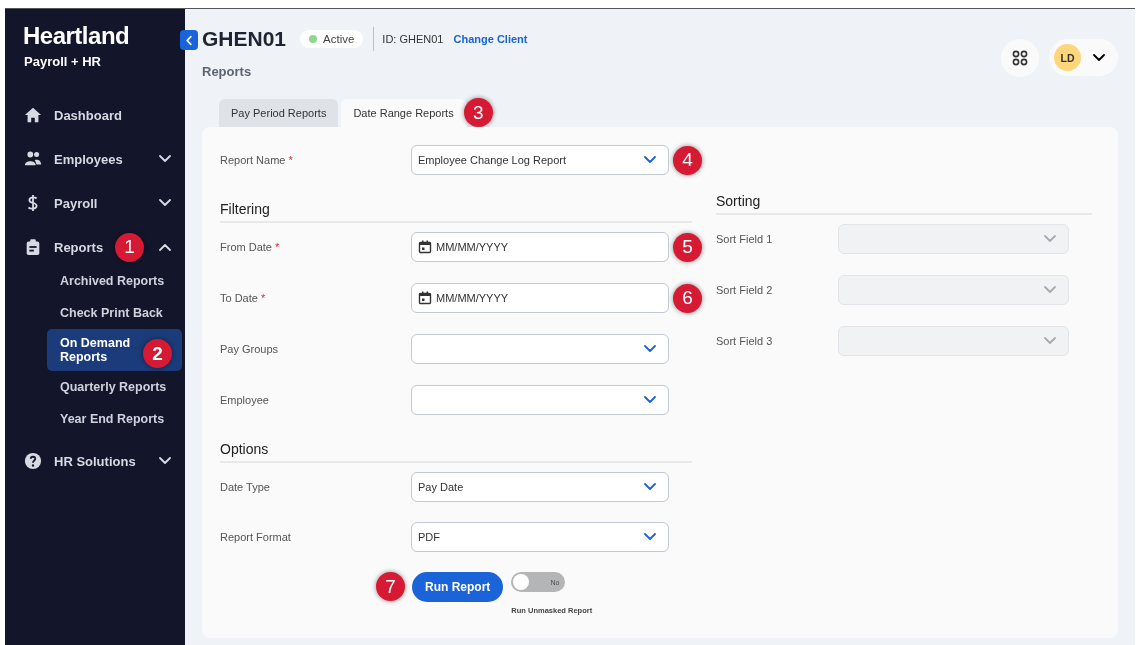 The image size is (1140, 645). What do you see at coordinates (113, 419) in the screenshot?
I see `nav-subitem: Year End Reports` at bounding box center [113, 419].